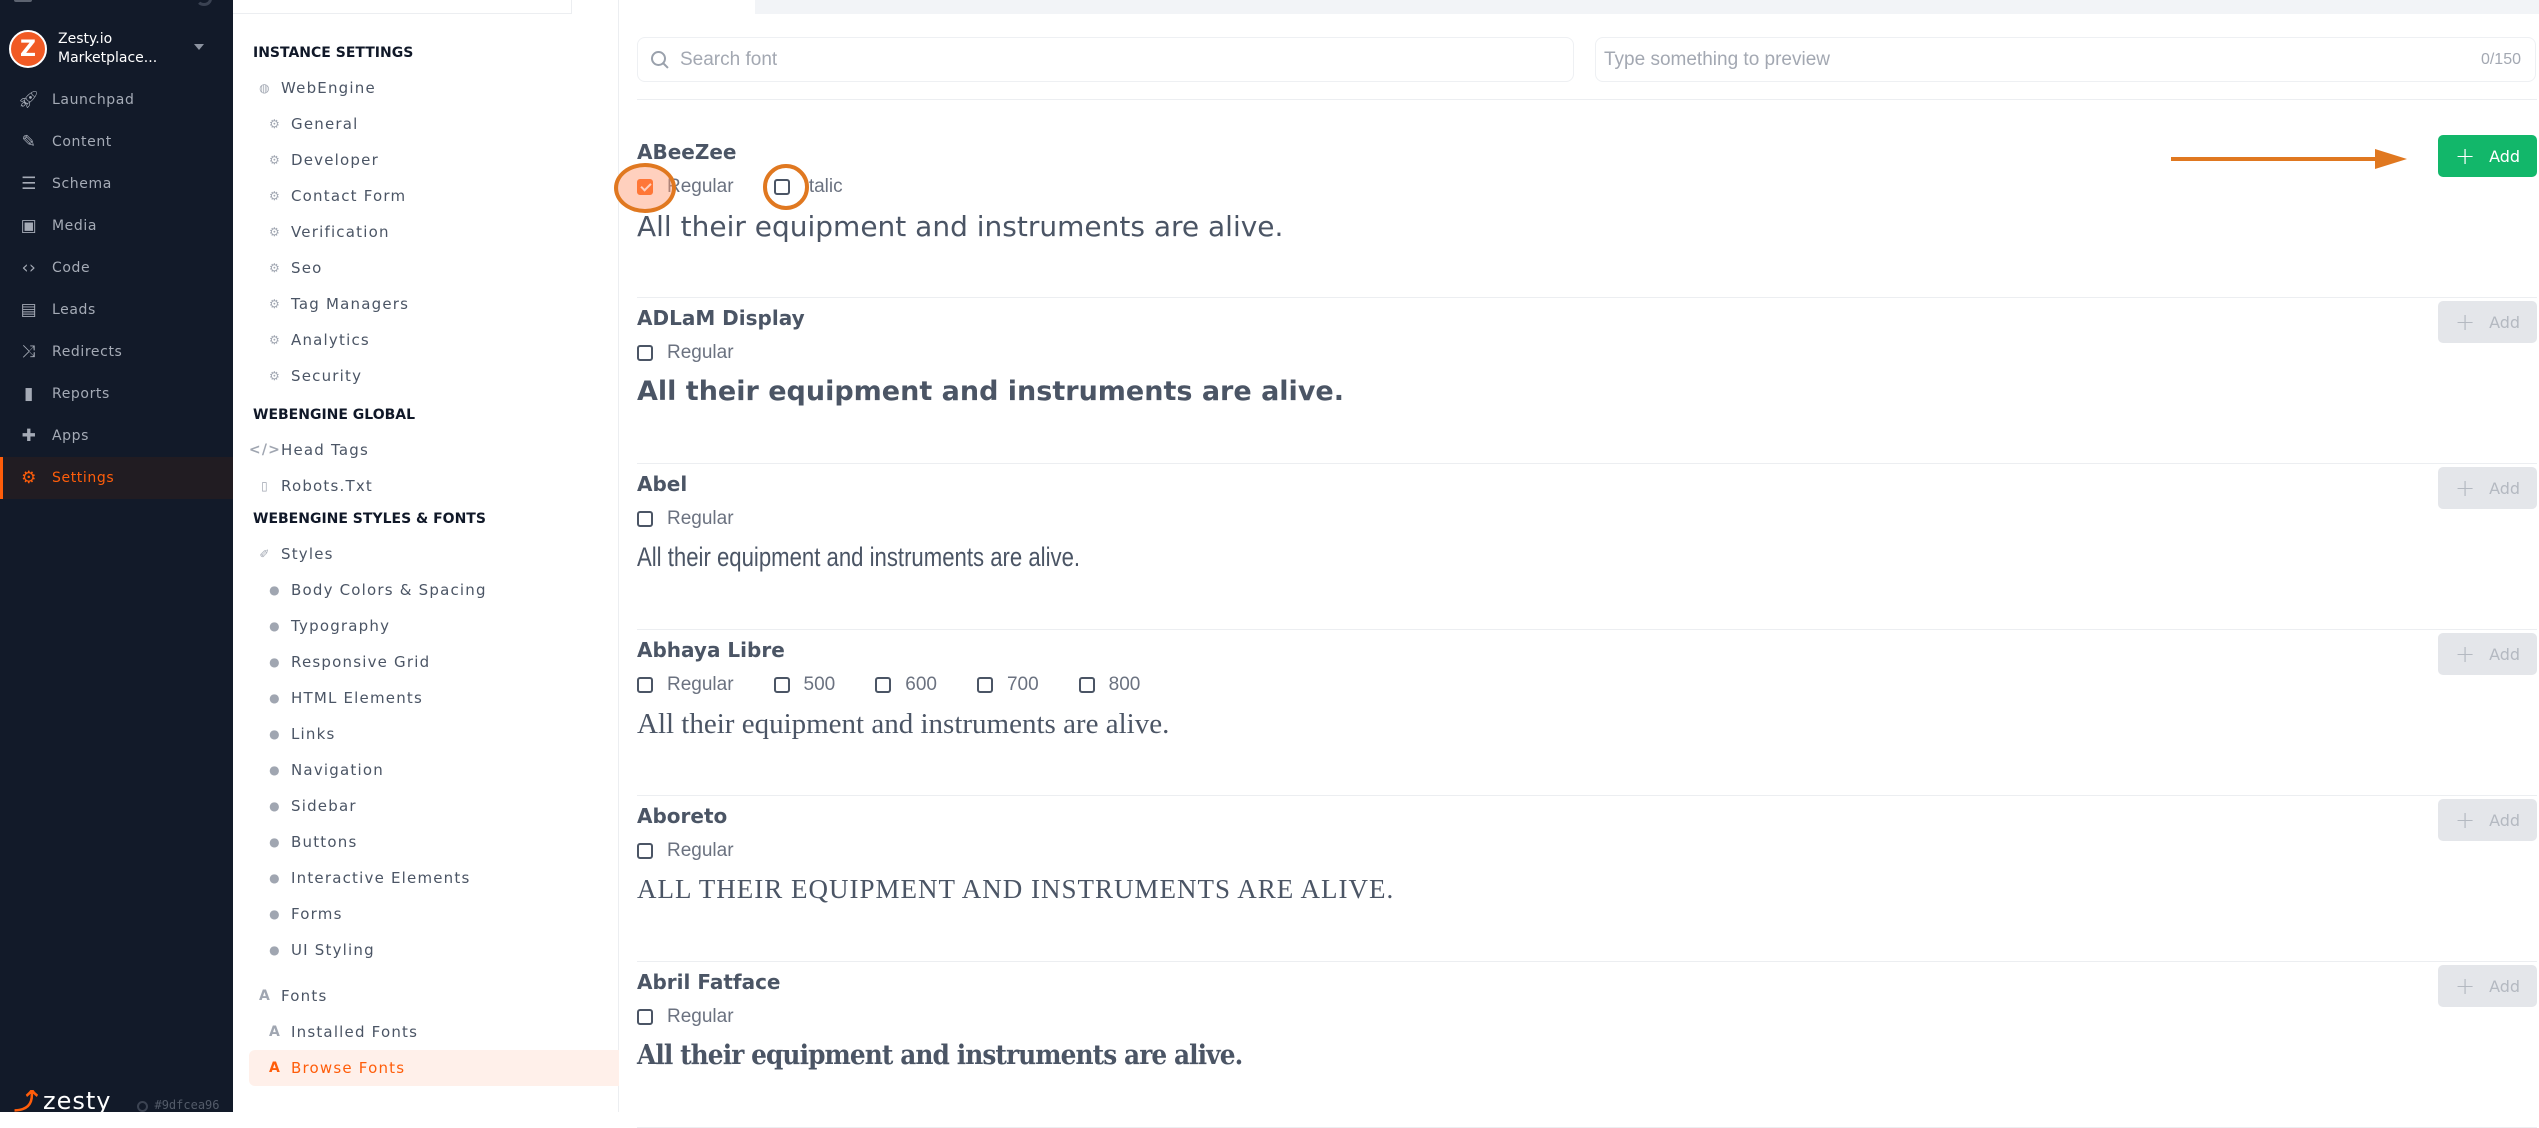  What do you see at coordinates (116, 478) in the screenshot?
I see `nav-item-settings: ⚙ Settings` at bounding box center [116, 478].